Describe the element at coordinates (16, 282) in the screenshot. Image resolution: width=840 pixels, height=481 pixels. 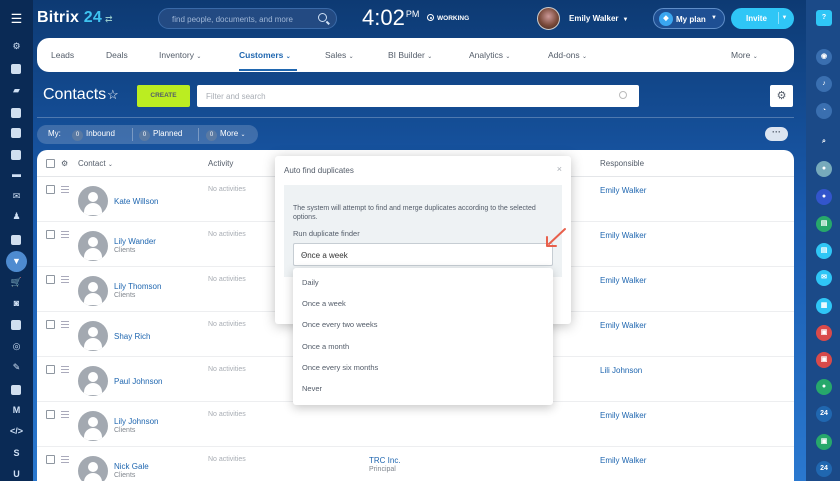
I see `shop-icon: 🛒` at that location.